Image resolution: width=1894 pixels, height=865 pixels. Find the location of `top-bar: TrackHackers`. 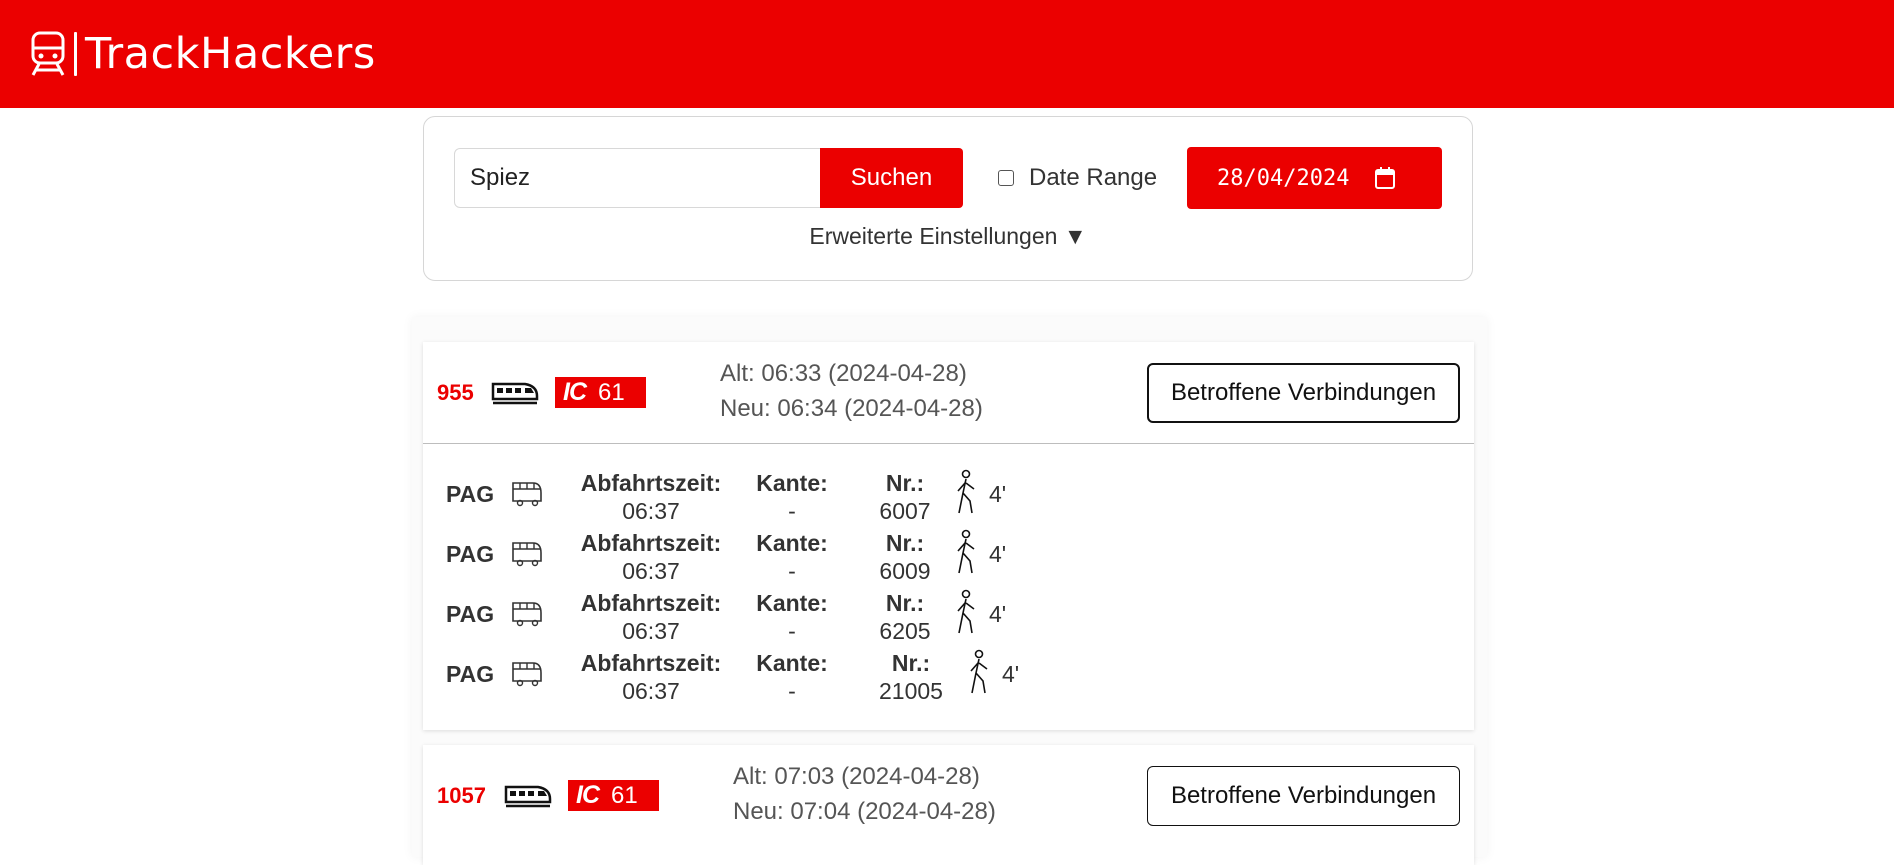

top-bar: TrackHackers is located at coordinates (947, 54).